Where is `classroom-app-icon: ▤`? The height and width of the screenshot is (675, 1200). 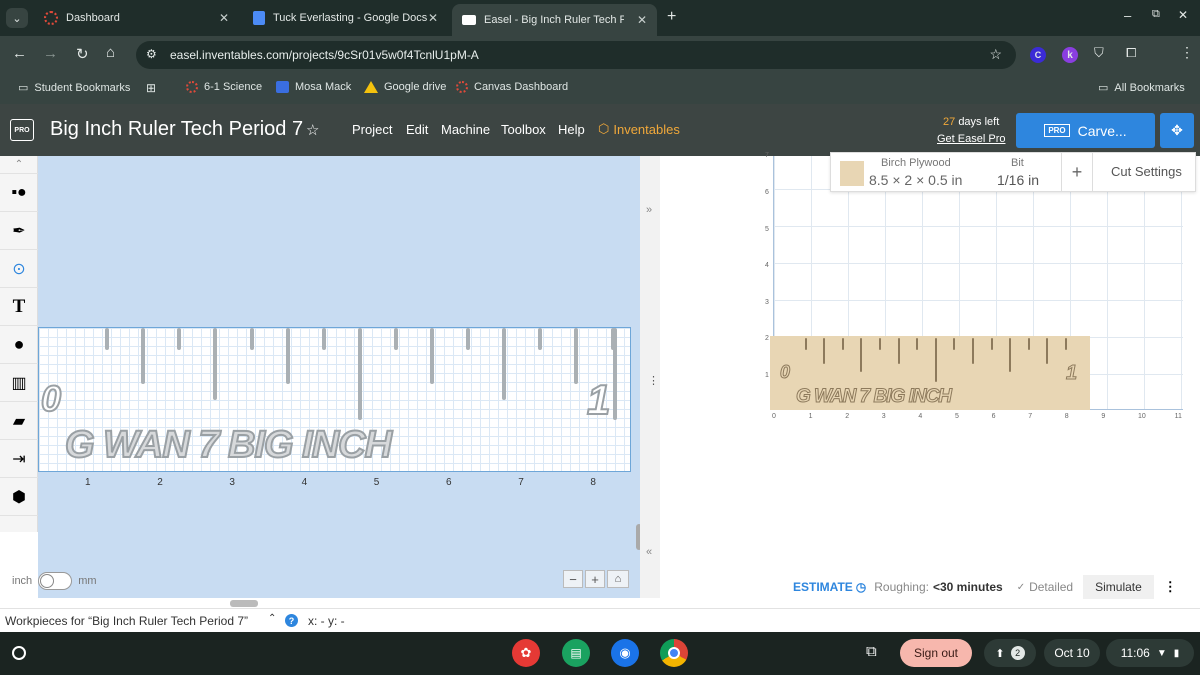
classroom-app-icon: ▤ is located at coordinates (576, 653).